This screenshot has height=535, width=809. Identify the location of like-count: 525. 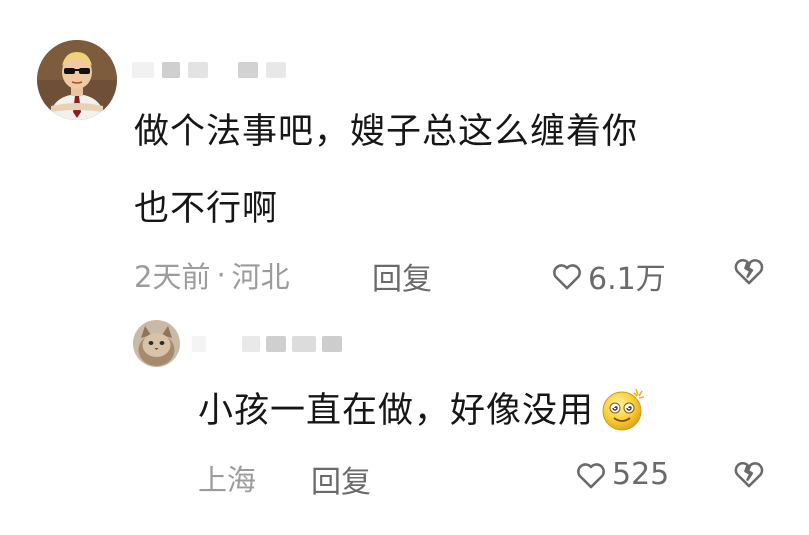
(641, 474).